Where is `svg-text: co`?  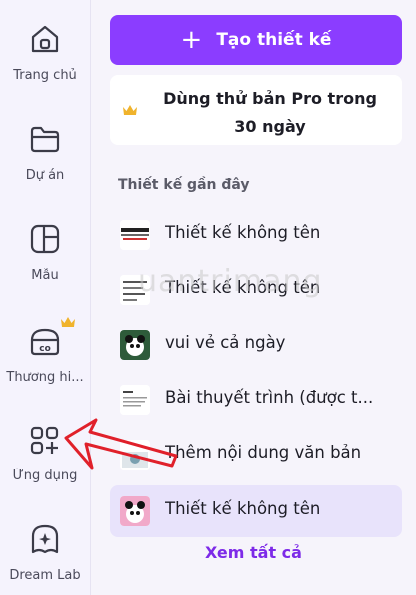 svg-text: co is located at coordinates (45, 349).